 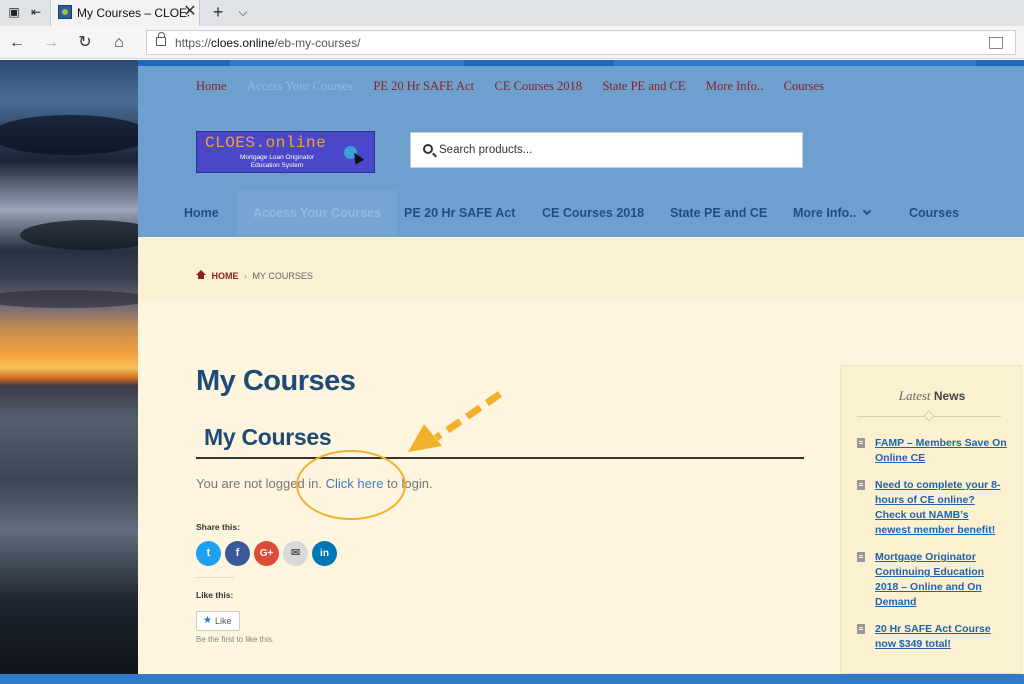 What do you see at coordinates (243, 12) in the screenshot?
I see `tab-list-chevron-icon: ⌵` at bounding box center [243, 12].